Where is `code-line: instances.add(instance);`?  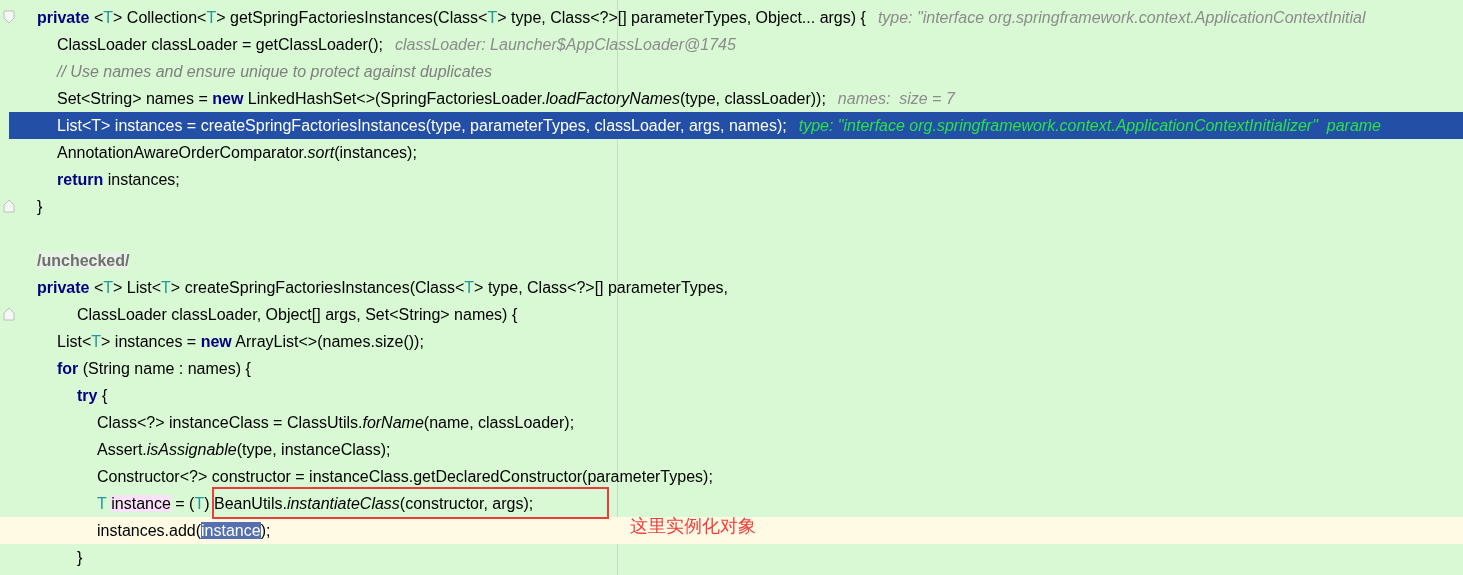
code-line: instances.add(instance); is located at coordinates (184, 530).